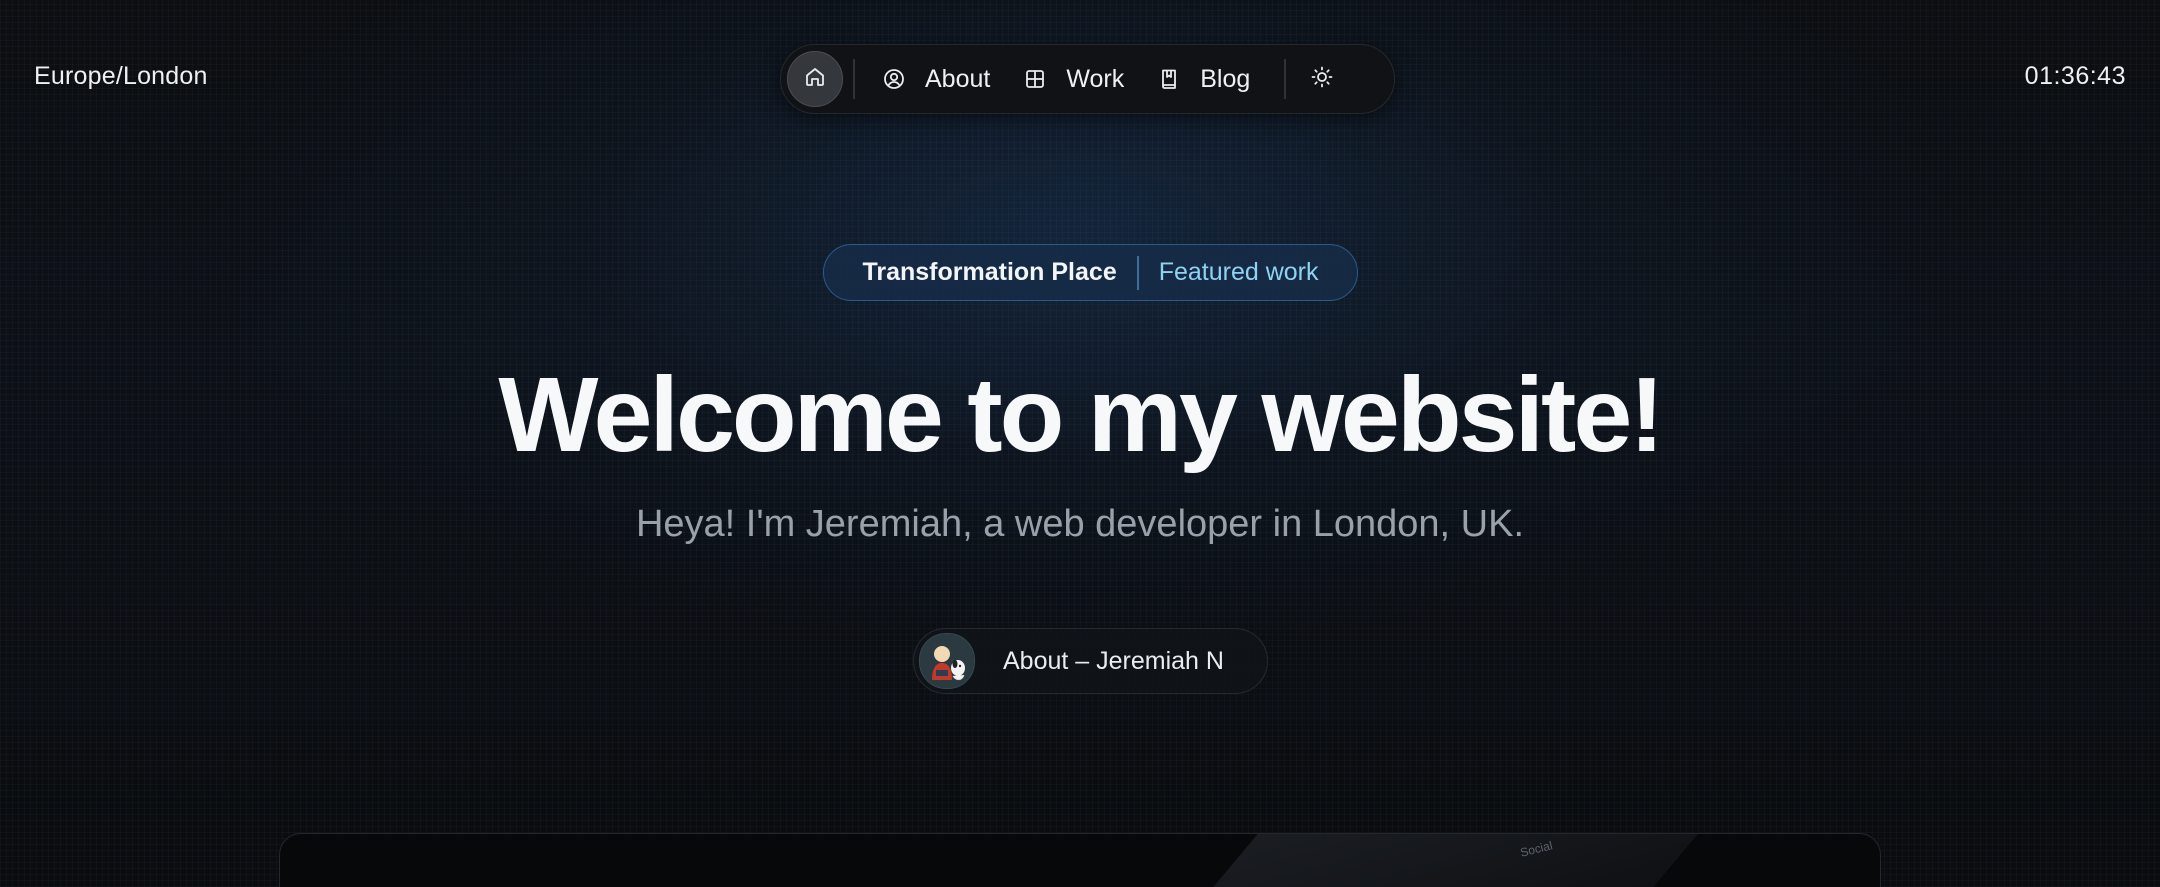 The height and width of the screenshot is (887, 2160). Describe the element at coordinates (121, 76) in the screenshot. I see `timezone-label: Europe/London` at that location.